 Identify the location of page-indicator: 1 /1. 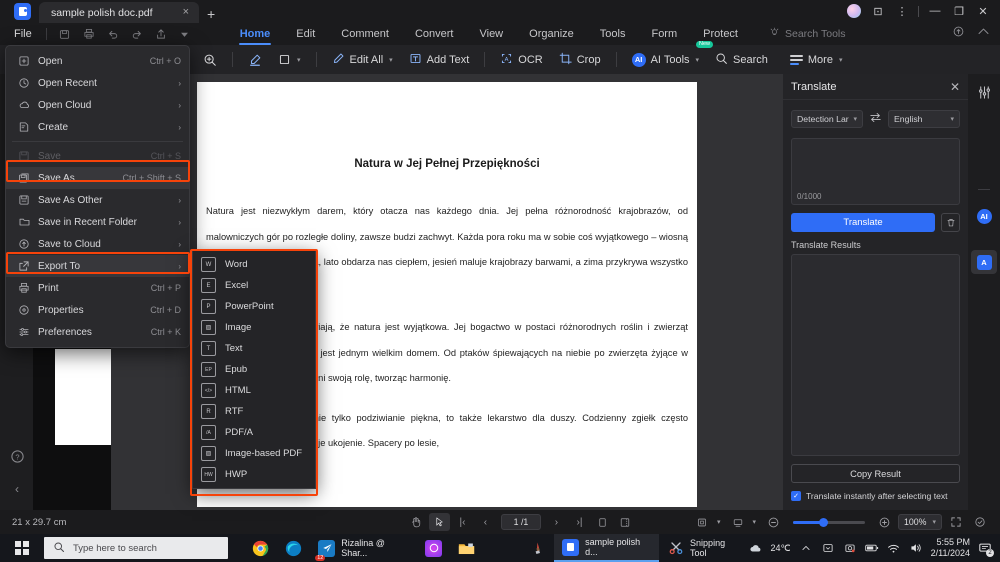
(520, 522).